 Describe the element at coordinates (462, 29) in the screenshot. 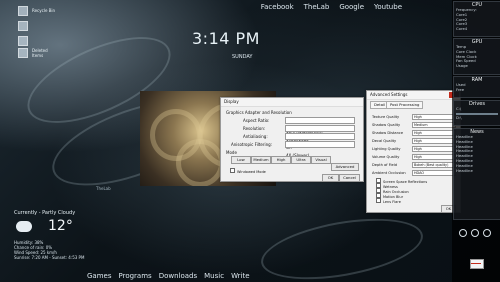

I see `cpu-core: Core4` at that location.